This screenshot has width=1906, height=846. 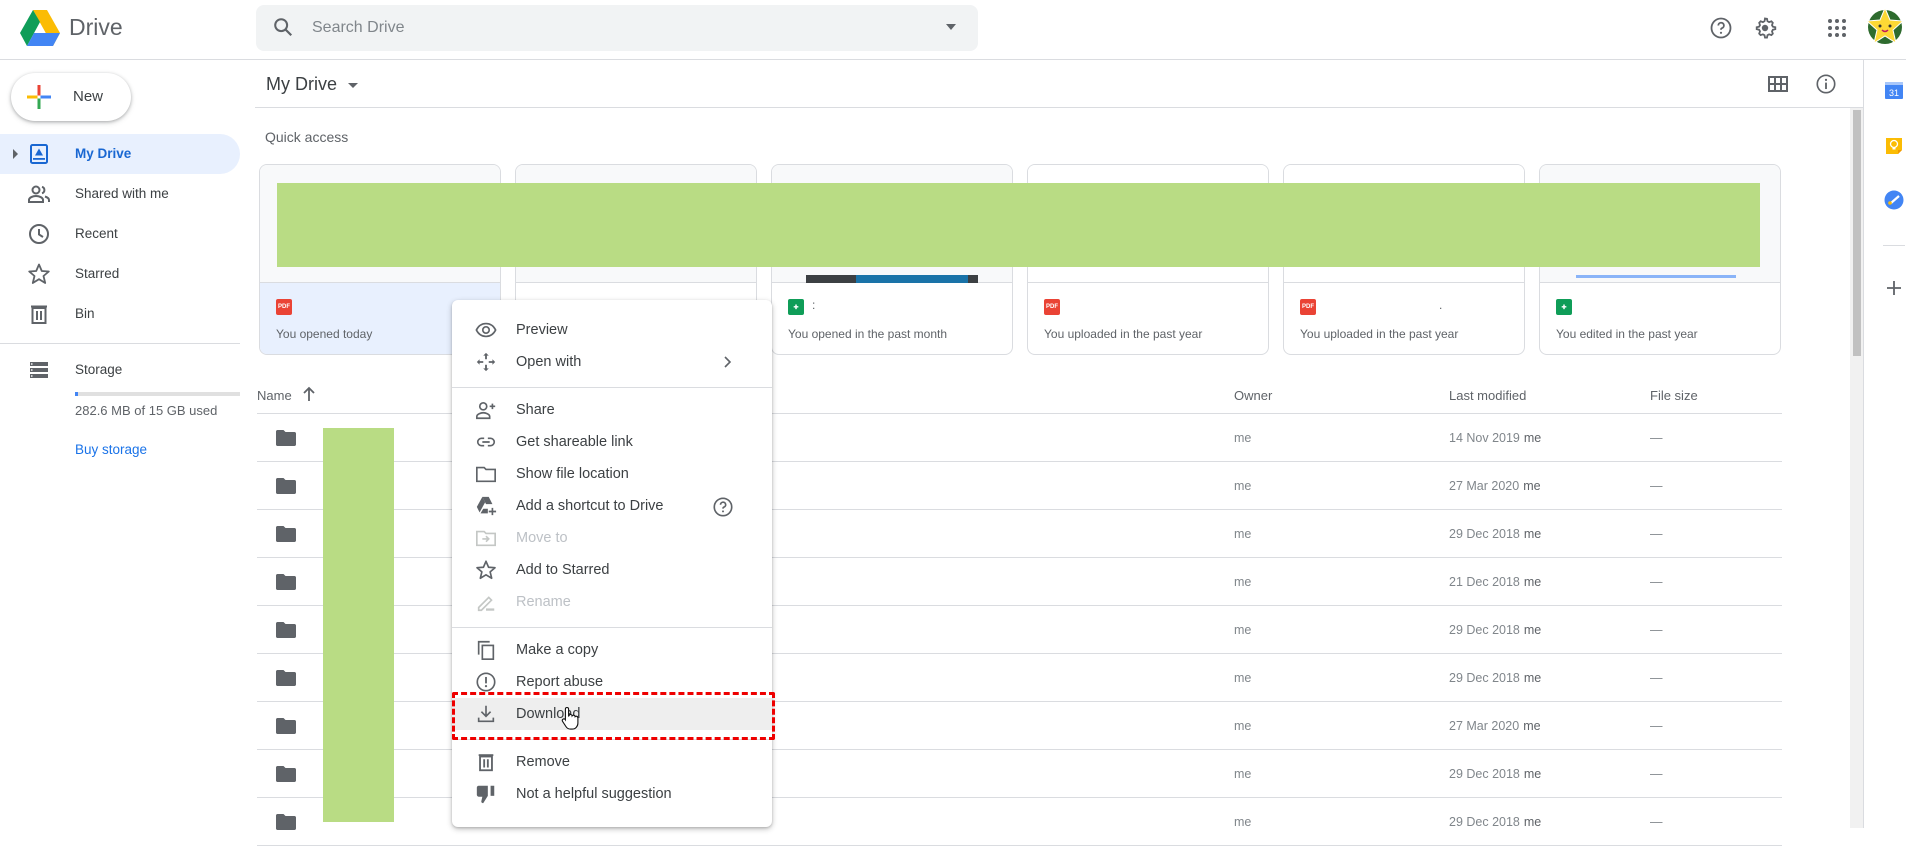 What do you see at coordinates (99, 369) in the screenshot?
I see `storage-label: Storage` at bounding box center [99, 369].